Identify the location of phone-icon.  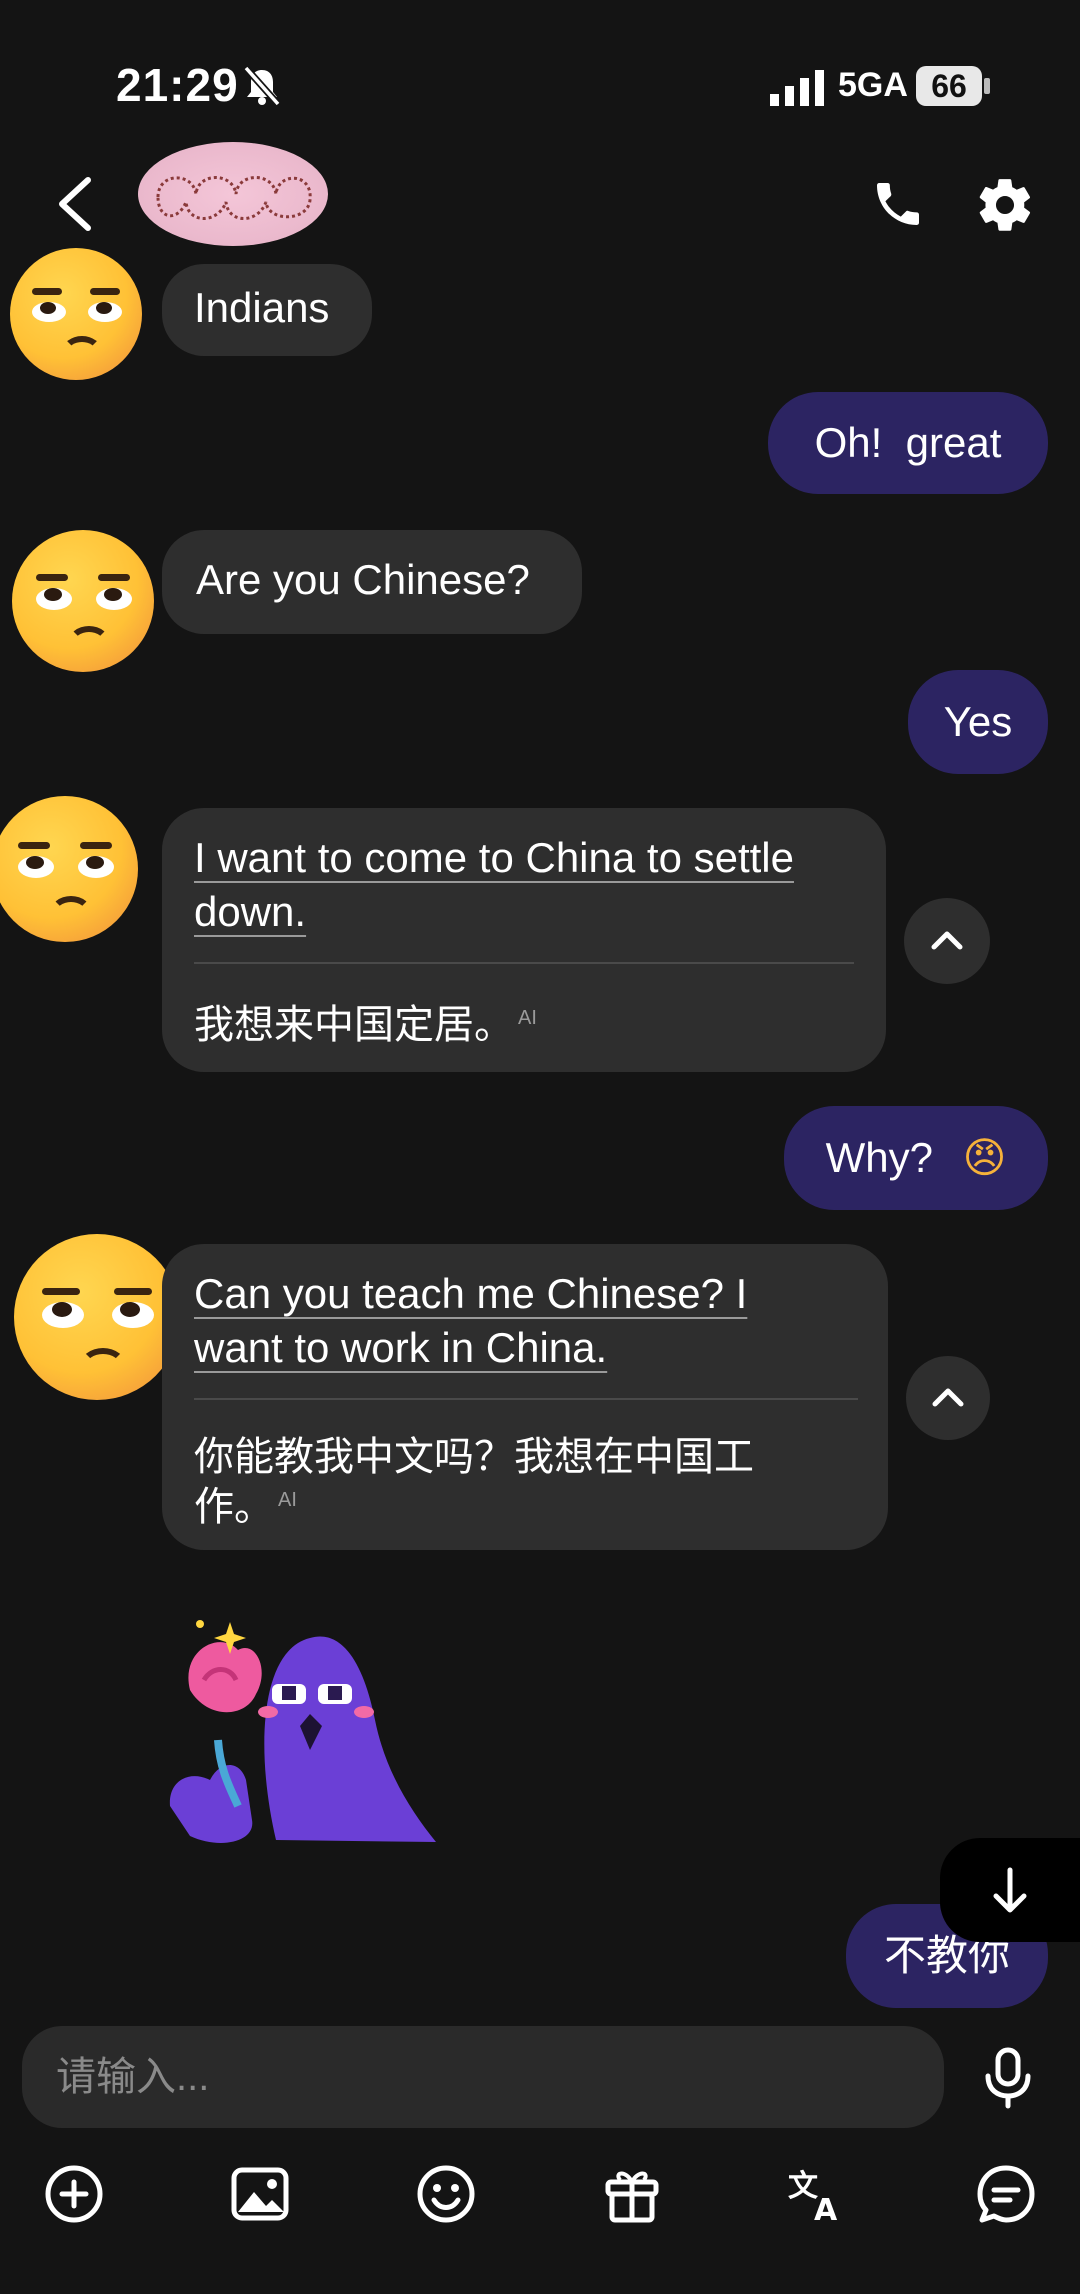
(898, 204).